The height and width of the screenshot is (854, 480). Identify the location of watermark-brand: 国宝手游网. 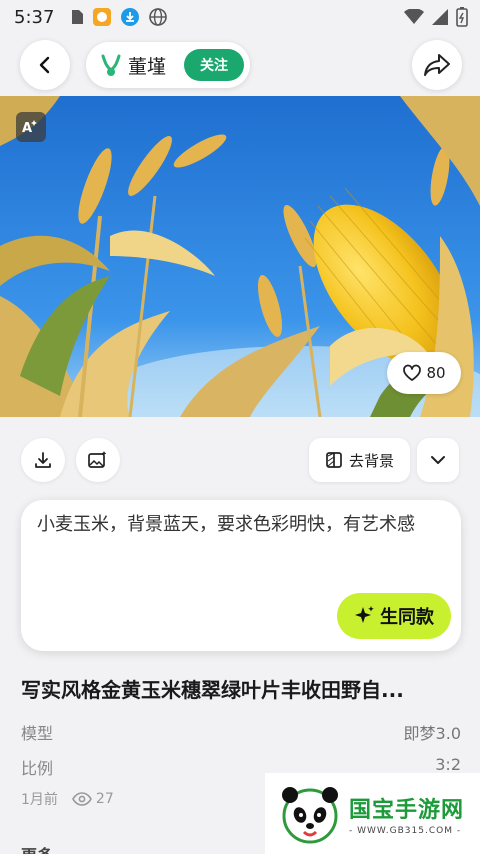
(407, 810).